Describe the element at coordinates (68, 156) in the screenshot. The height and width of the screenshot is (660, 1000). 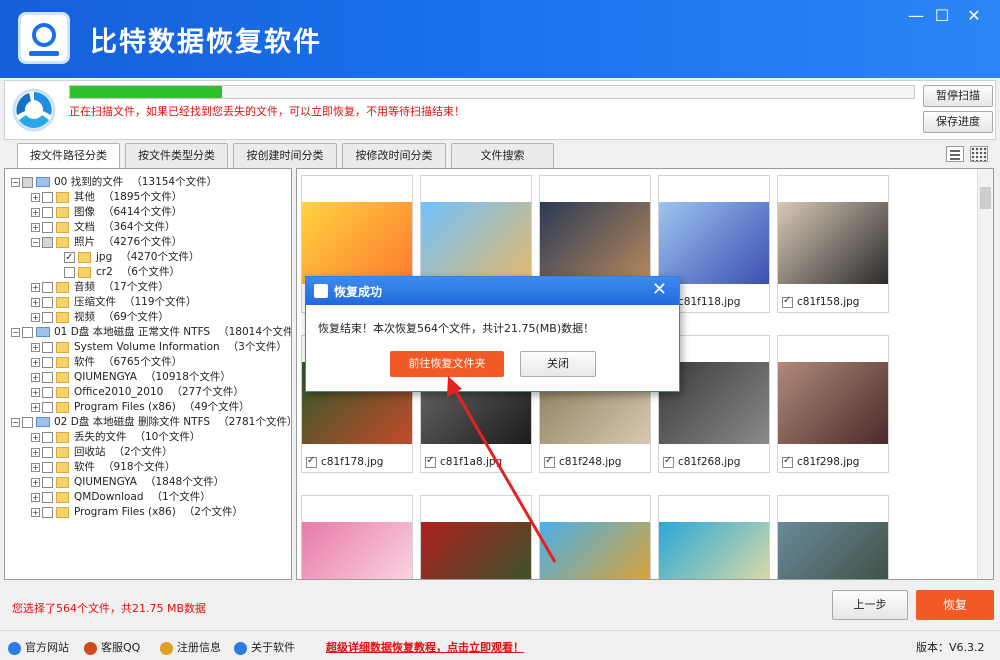
I see `tab-by-path: 按文件路径分类` at that location.